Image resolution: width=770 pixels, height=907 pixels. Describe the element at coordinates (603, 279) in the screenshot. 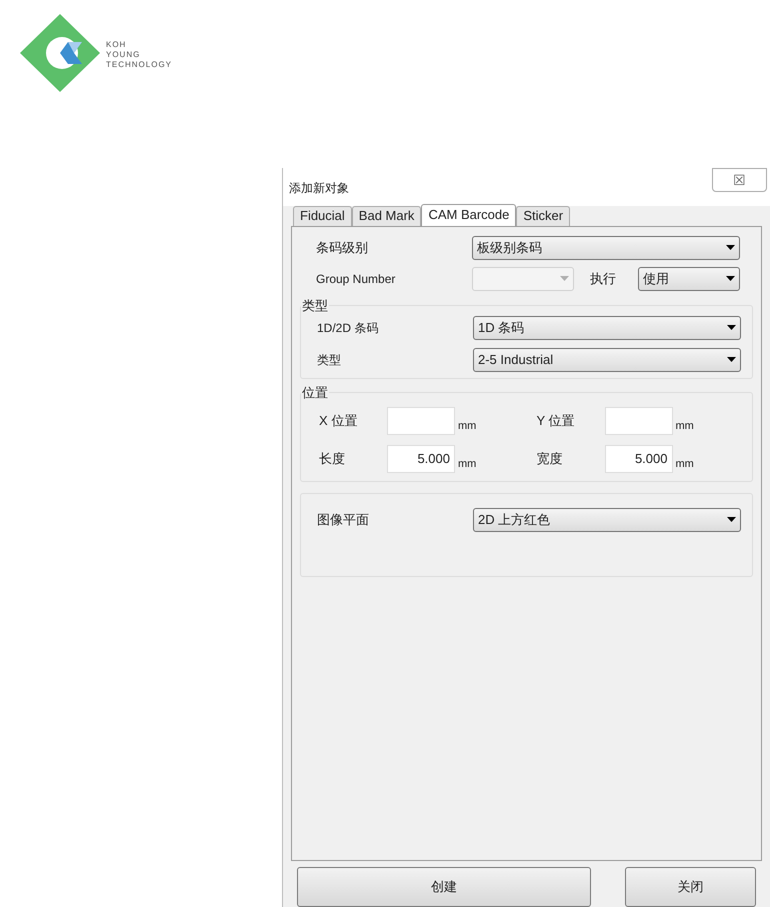

I see `execute-label: 执行` at that location.